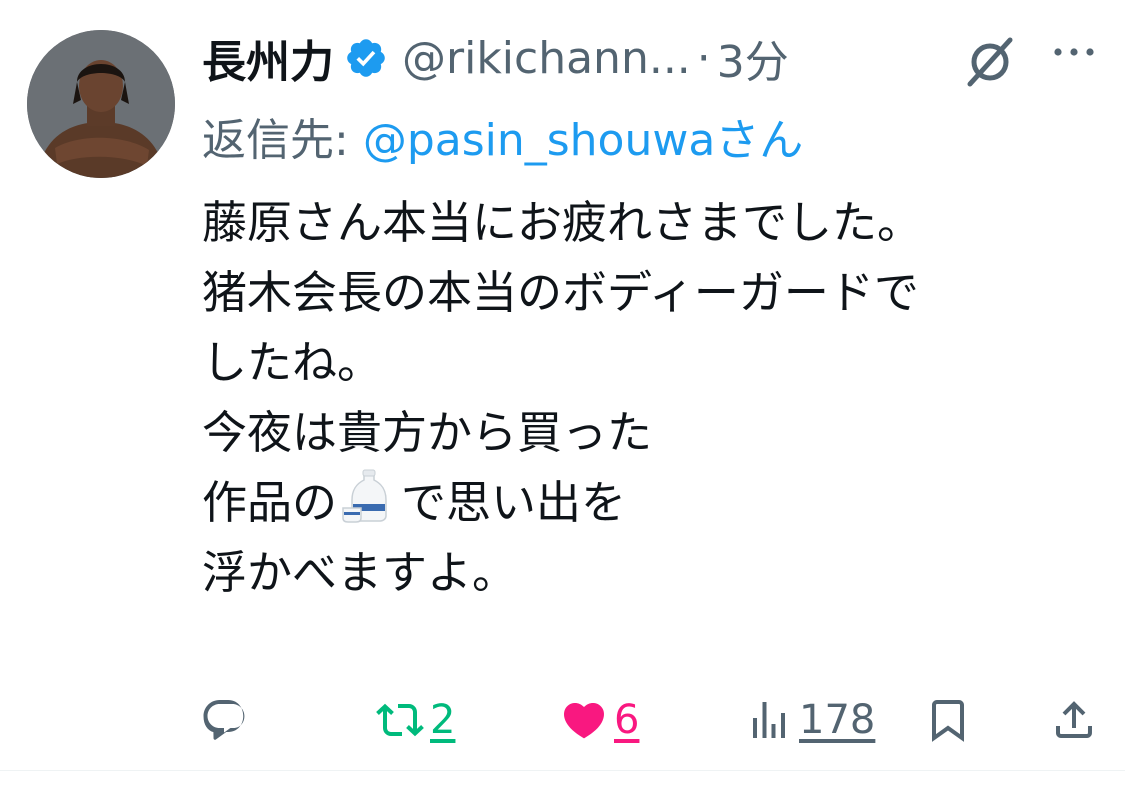 The image size is (1125, 785). Describe the element at coordinates (769, 720) in the screenshot. I see `views-icon` at that location.